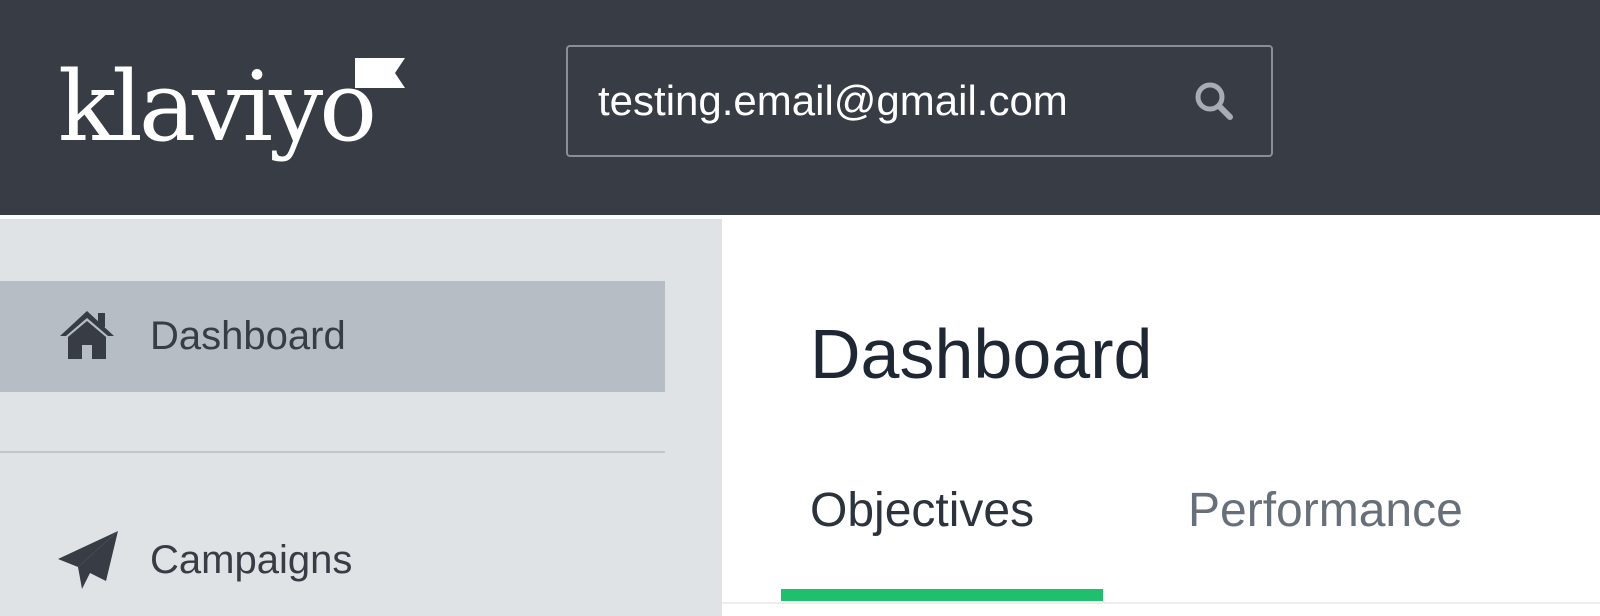  I want to click on sidebar-item-label: Dashboard, so click(248, 336).